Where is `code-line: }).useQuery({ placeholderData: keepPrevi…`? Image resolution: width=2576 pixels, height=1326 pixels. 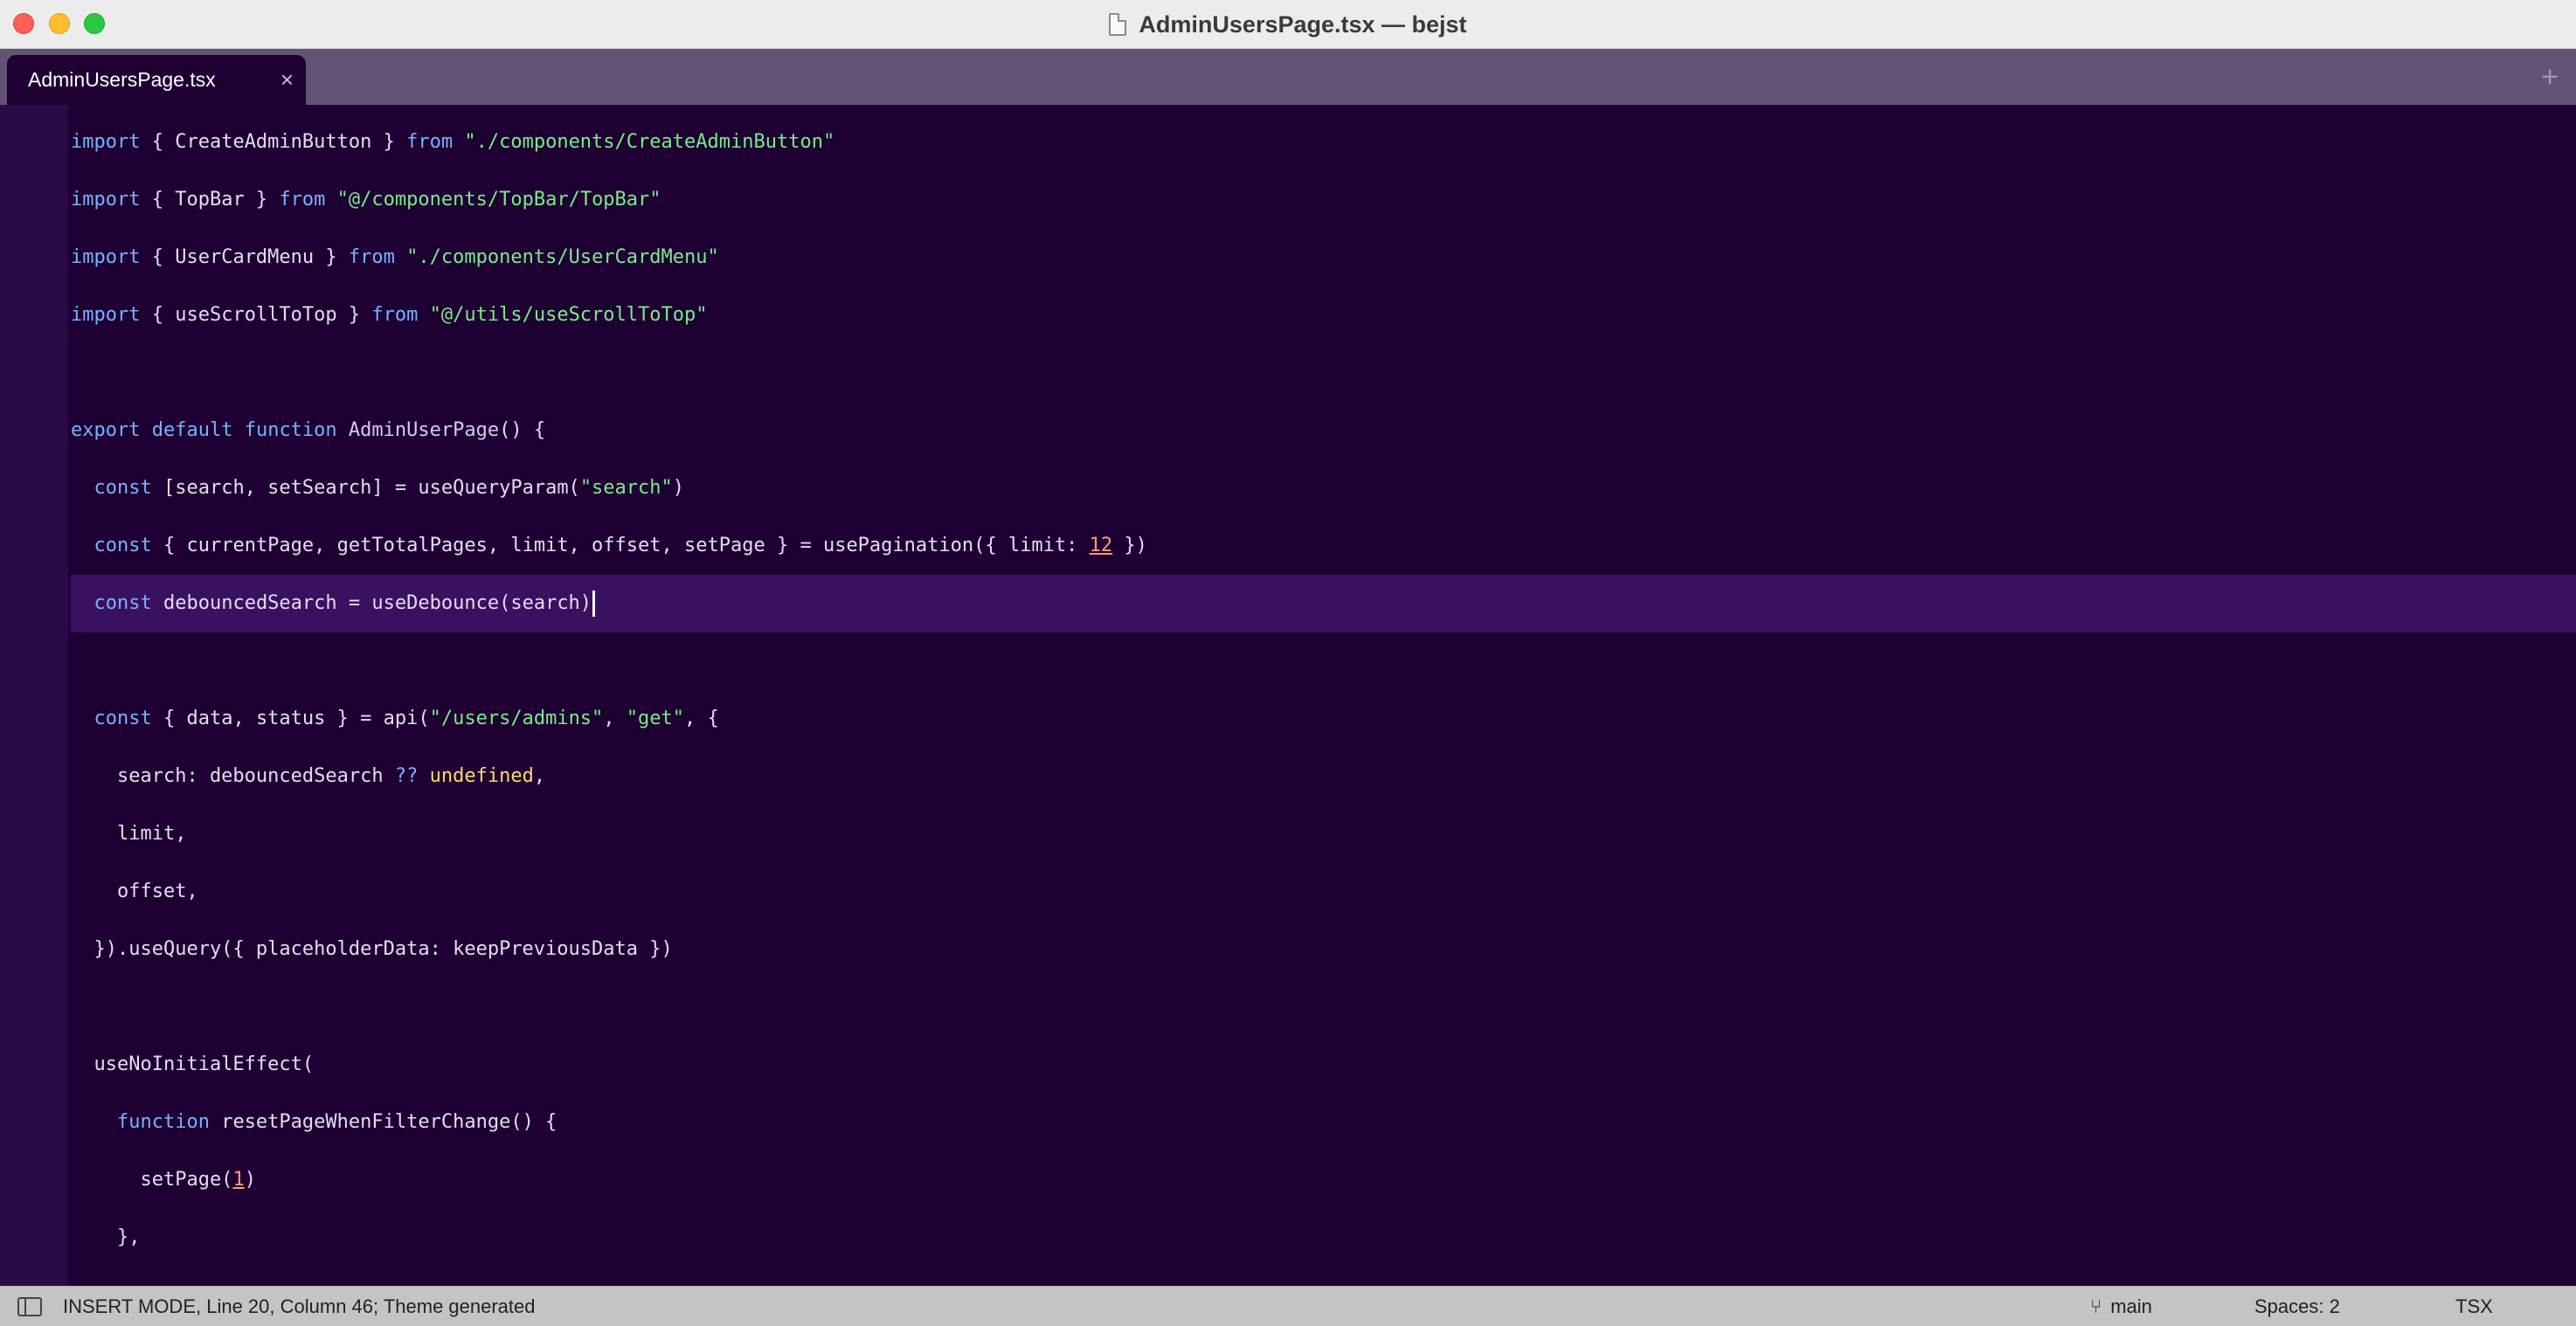
code-line: }).useQuery({ placeholderData: keepPrevi… is located at coordinates (1288, 949).